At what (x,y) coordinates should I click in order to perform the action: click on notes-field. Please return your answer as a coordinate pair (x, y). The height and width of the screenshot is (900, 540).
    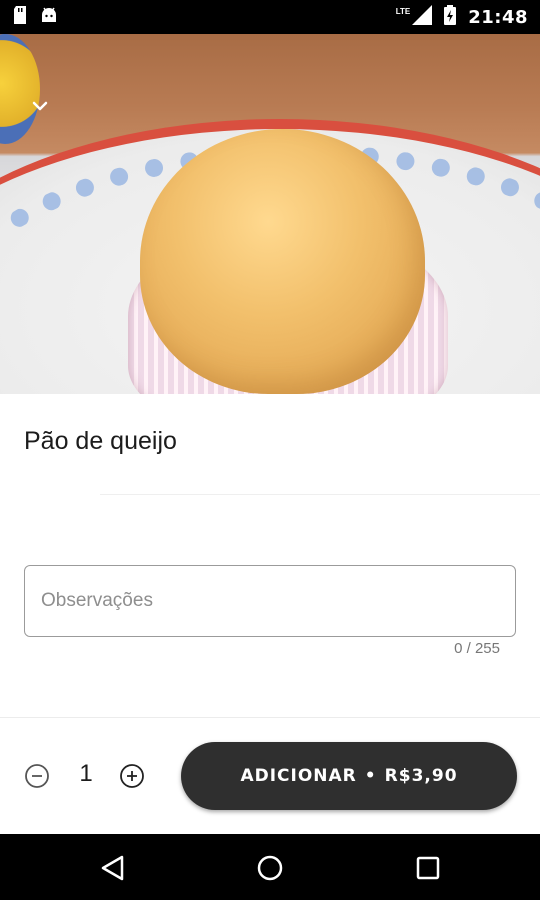
    Looking at the image, I should click on (270, 601).